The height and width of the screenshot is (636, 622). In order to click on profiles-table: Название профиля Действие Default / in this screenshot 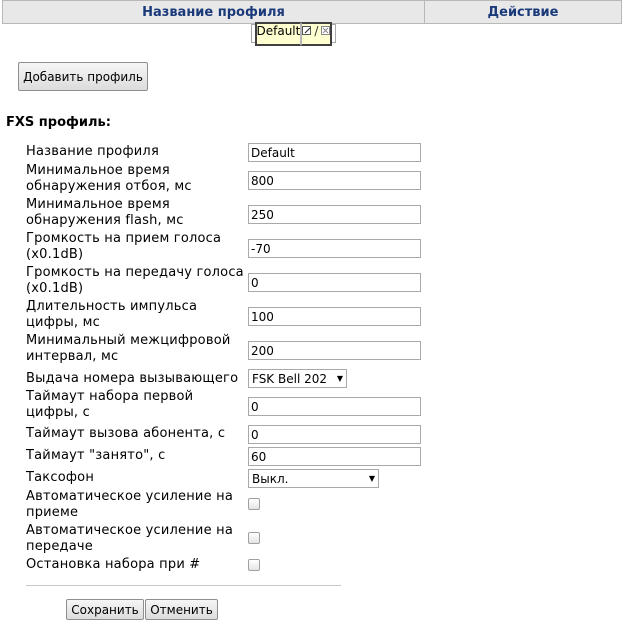, I will do `click(312, 23)`.